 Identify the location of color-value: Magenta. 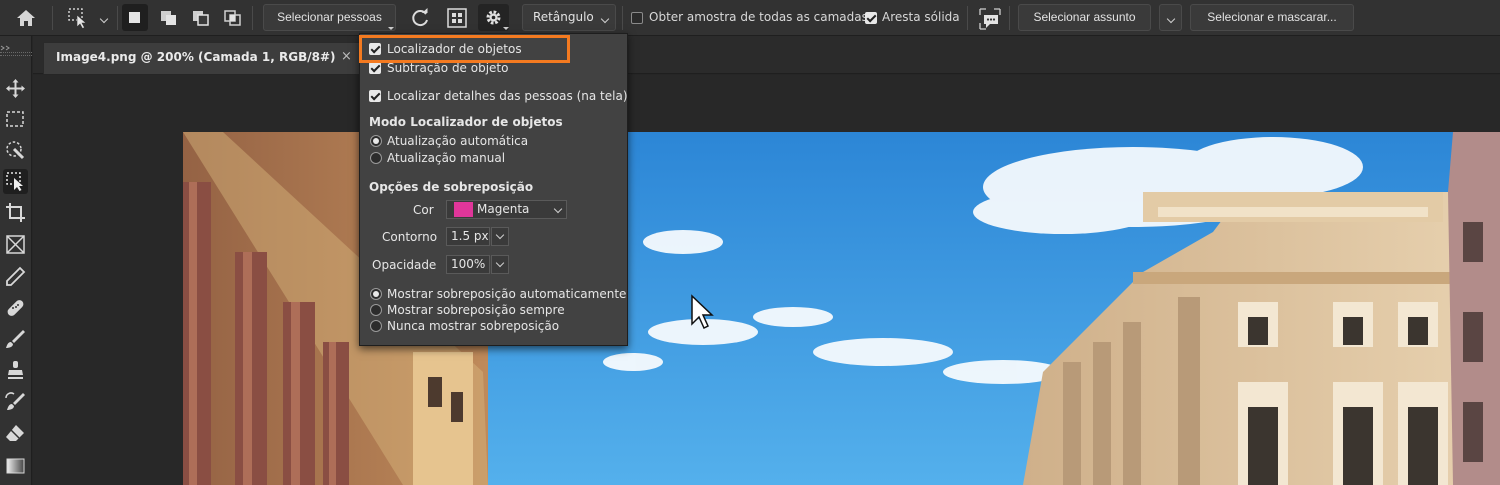
(503, 209).